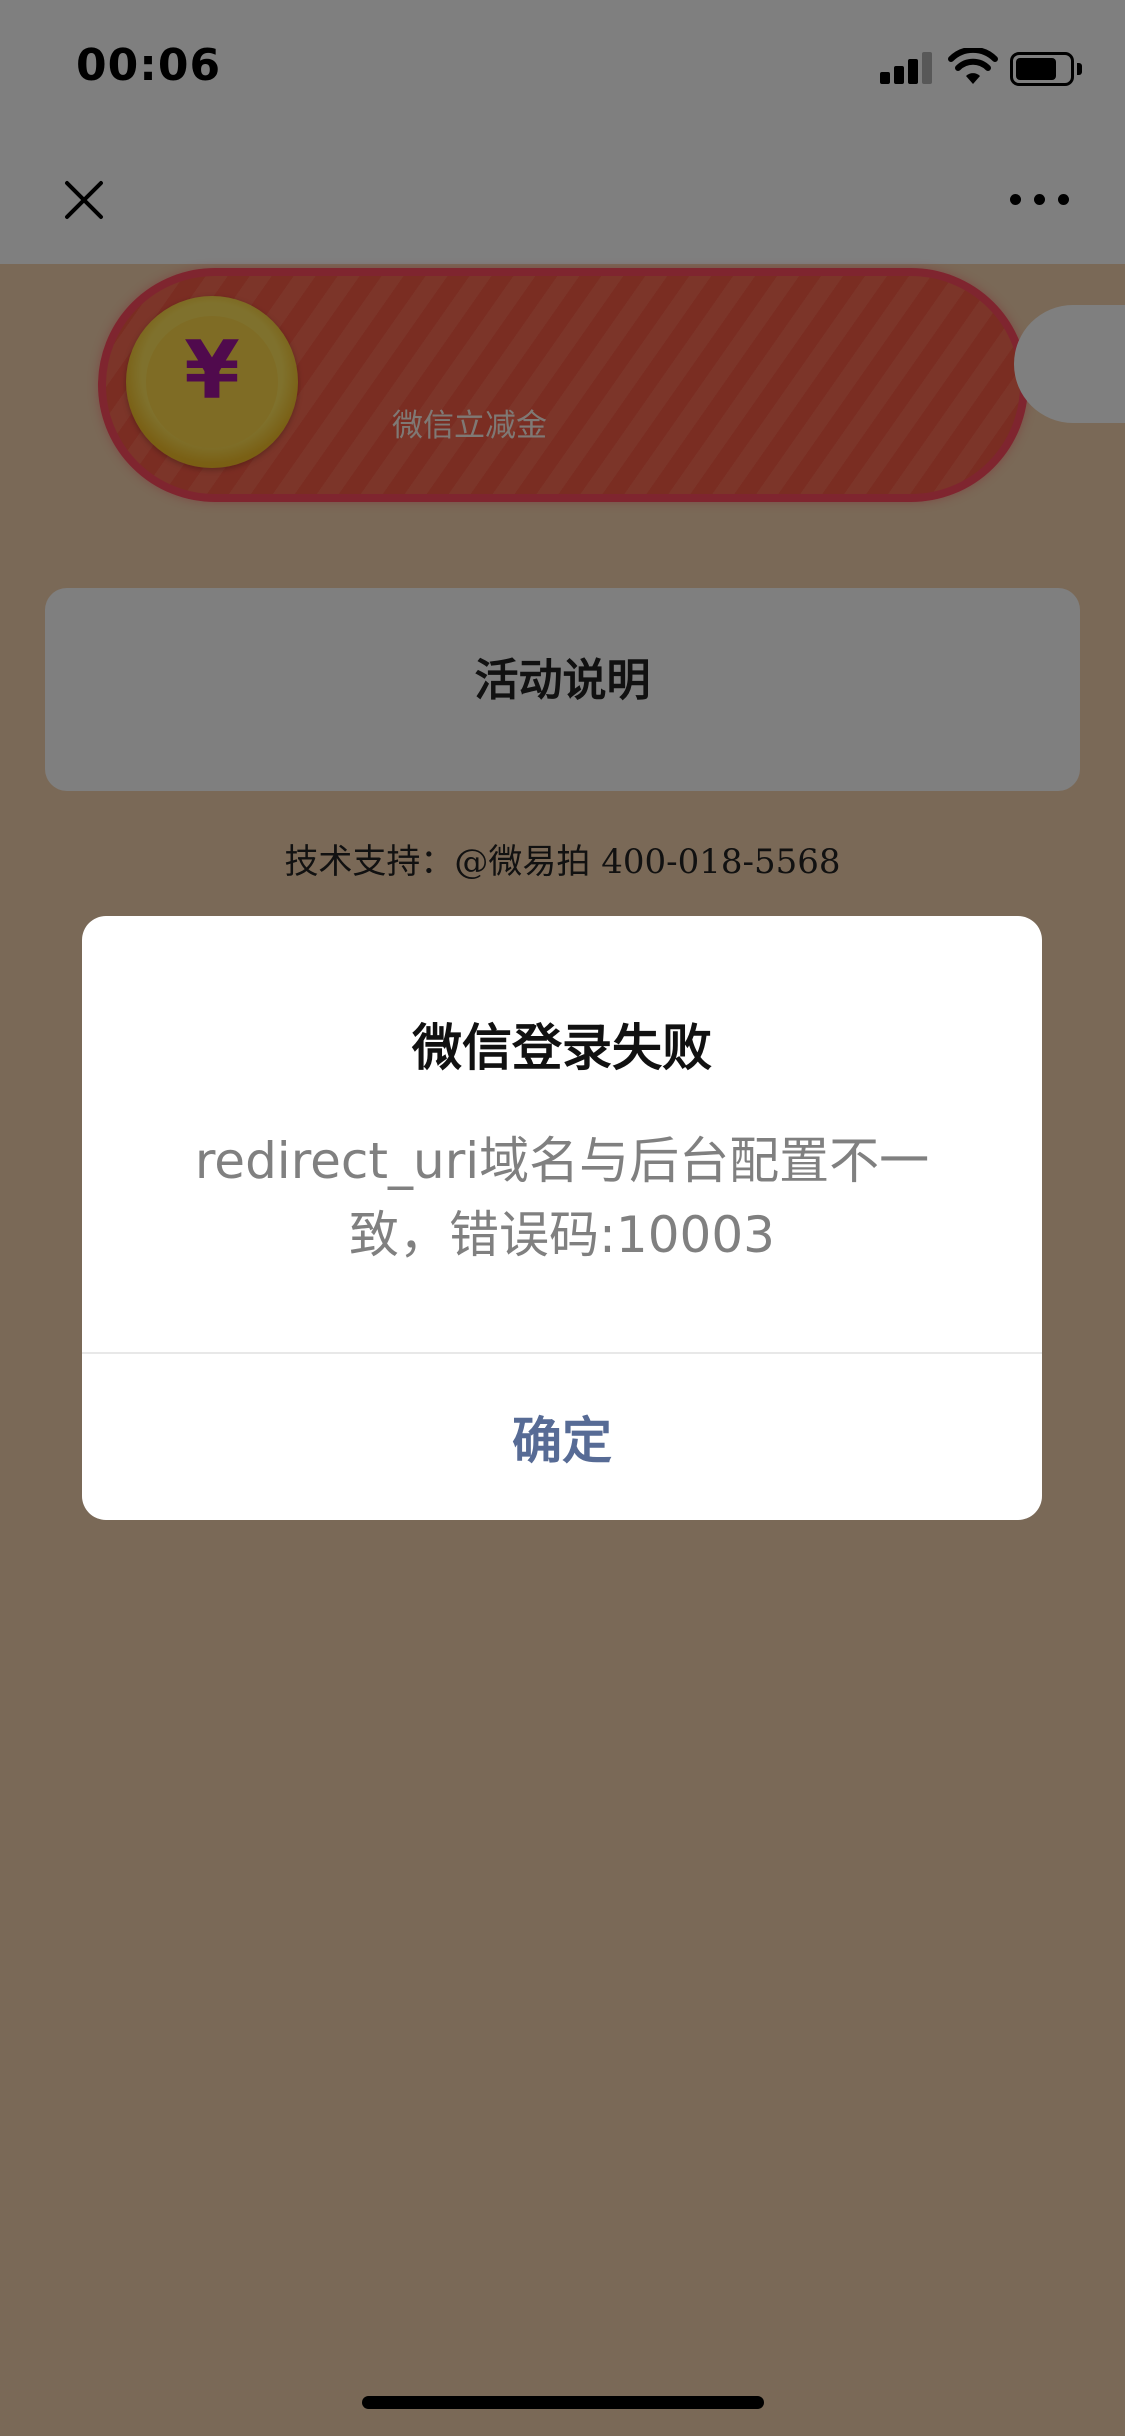 The image size is (1125, 2436). What do you see at coordinates (562, 1437) in the screenshot?
I see `confirm-button: 确定` at bounding box center [562, 1437].